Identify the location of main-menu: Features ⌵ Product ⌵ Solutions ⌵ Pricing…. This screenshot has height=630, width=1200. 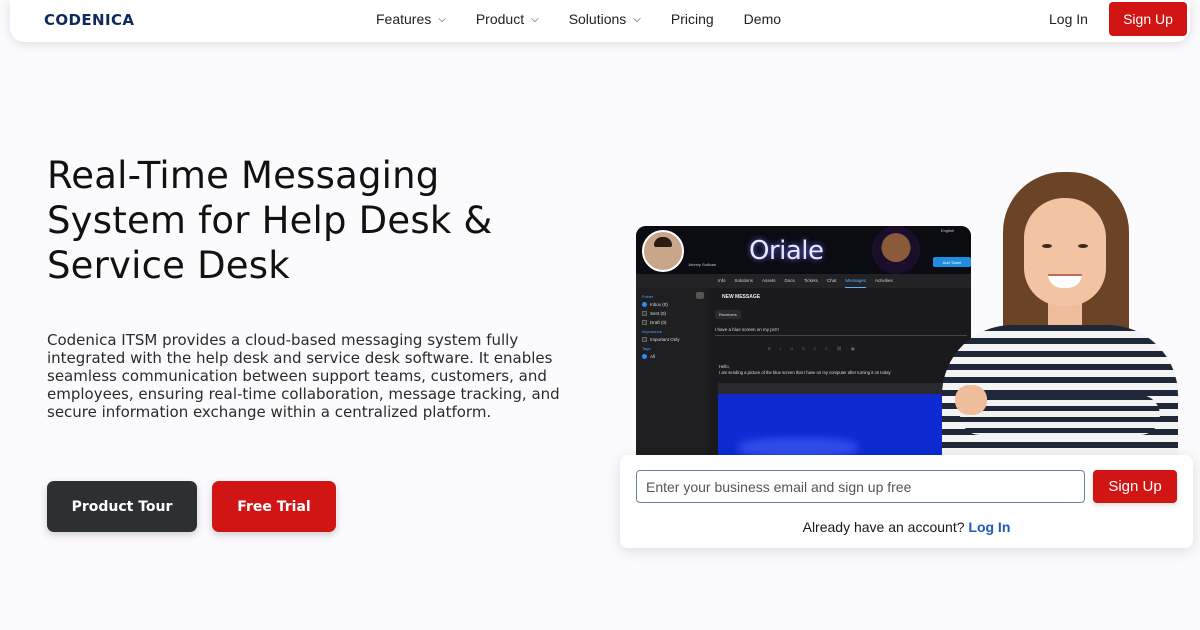
(593, 19).